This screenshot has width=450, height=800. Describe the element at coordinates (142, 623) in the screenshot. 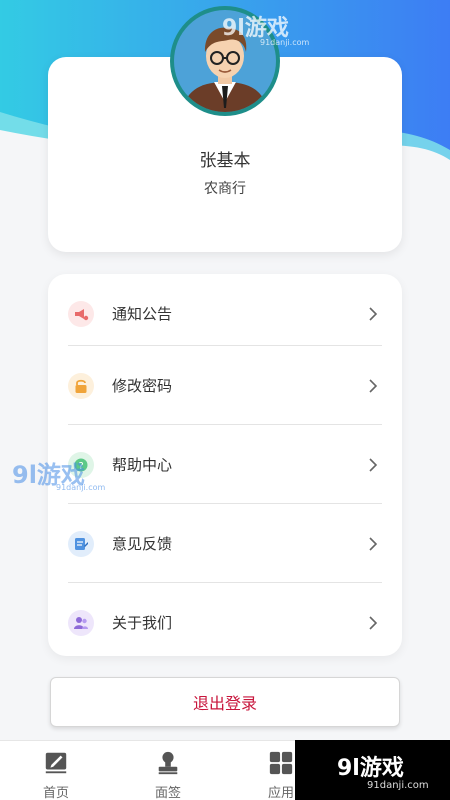

I see `menu-item-label: 关于我们` at that location.